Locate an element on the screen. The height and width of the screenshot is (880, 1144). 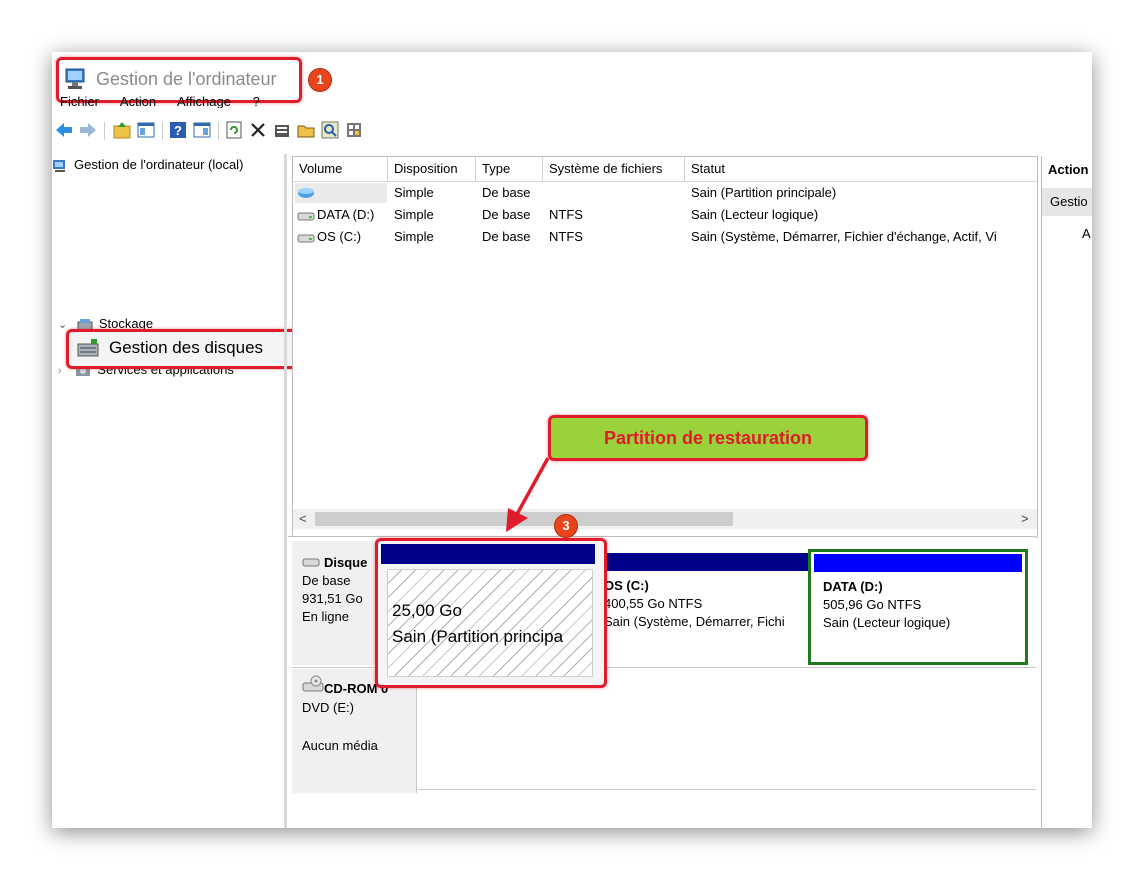
chevron-right-icon: › is located at coordinates (60, 371).